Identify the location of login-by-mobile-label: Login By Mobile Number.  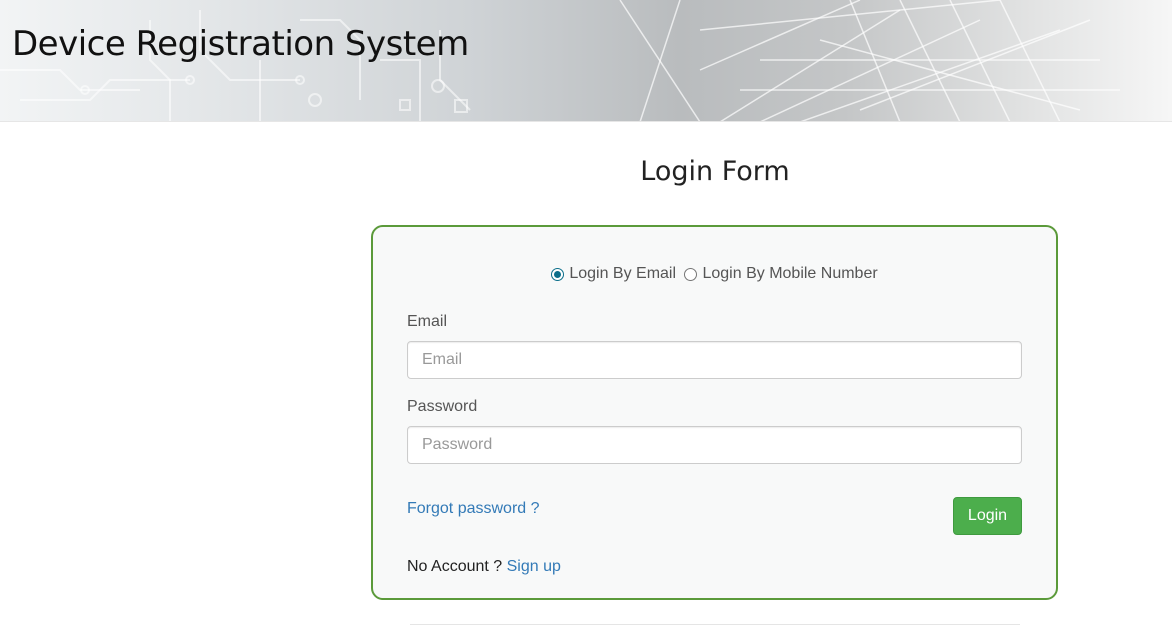
(790, 273).